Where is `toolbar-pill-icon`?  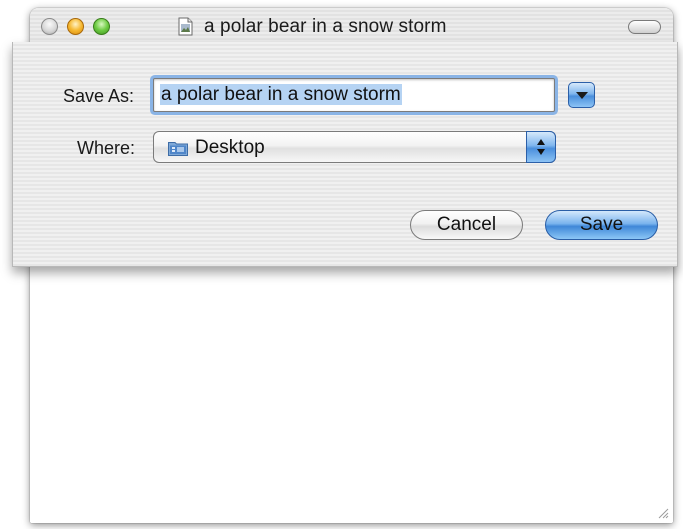 toolbar-pill-icon is located at coordinates (644, 27).